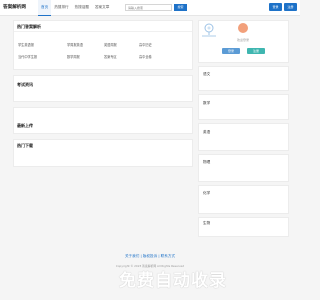  What do you see at coordinates (180, 7) in the screenshot?
I see `search-button: 搜索` at bounding box center [180, 7].